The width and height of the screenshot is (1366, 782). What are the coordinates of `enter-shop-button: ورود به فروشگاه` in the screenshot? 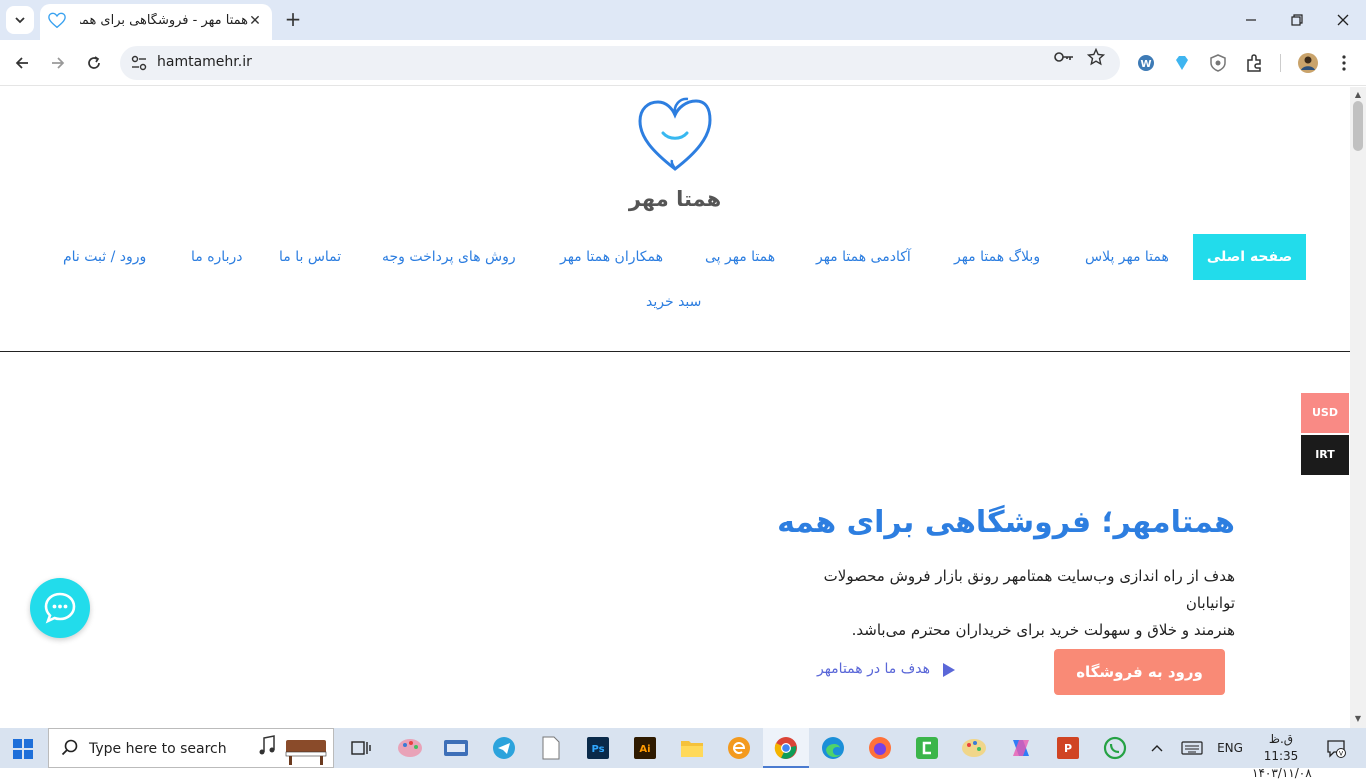 It's located at (1139, 672).